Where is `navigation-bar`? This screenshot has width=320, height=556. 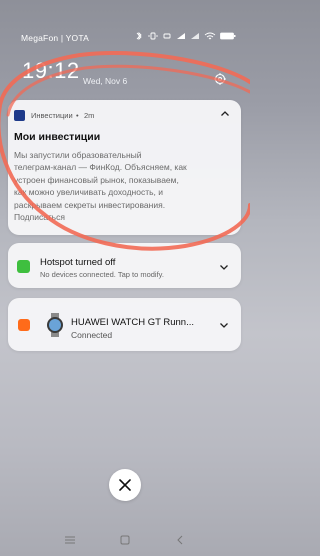 navigation-bar is located at coordinates (125, 542).